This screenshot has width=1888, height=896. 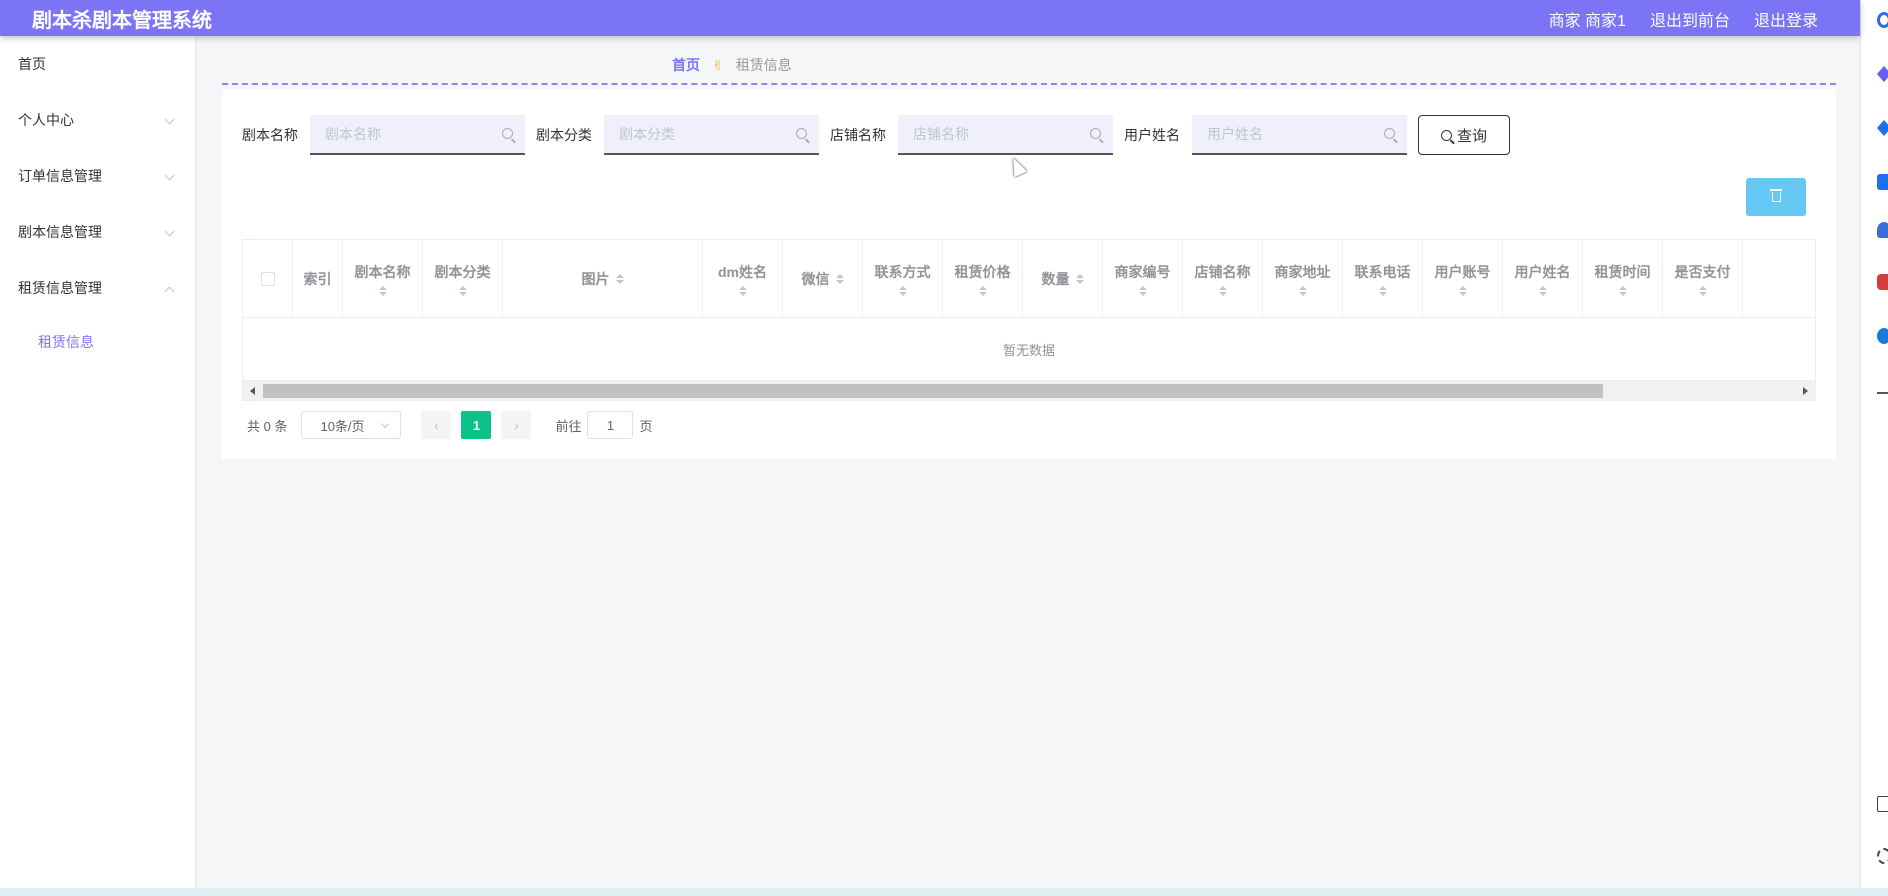 I want to click on sidebar-item-home: 首页, so click(x=97, y=64).